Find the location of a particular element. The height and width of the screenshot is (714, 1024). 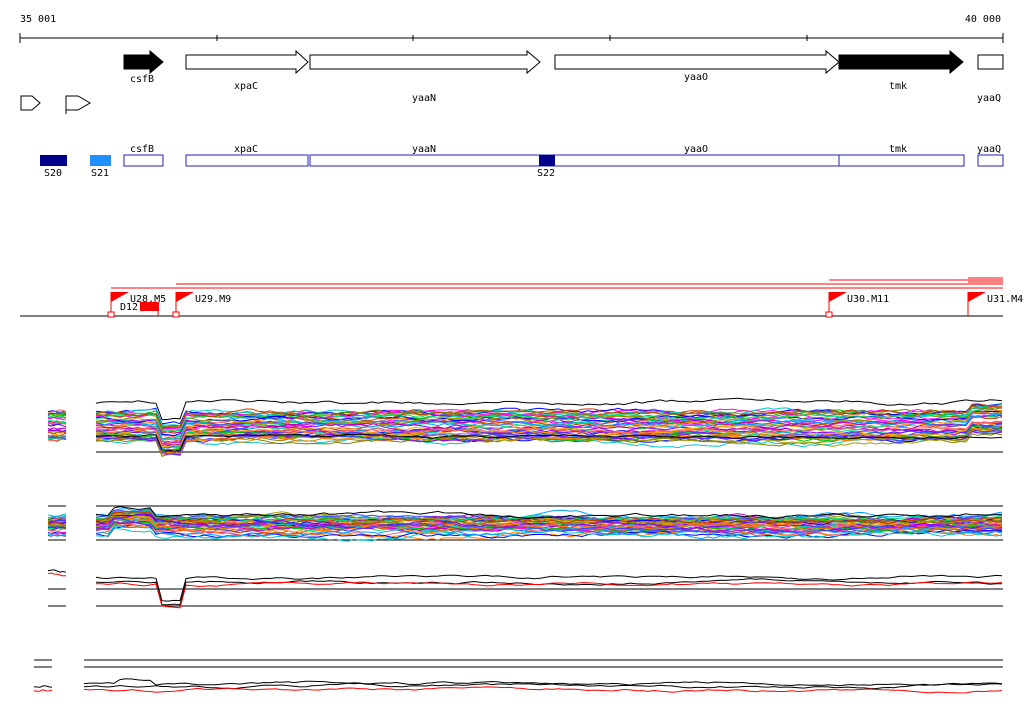

site-S22-label: S22 is located at coordinates (546, 173).